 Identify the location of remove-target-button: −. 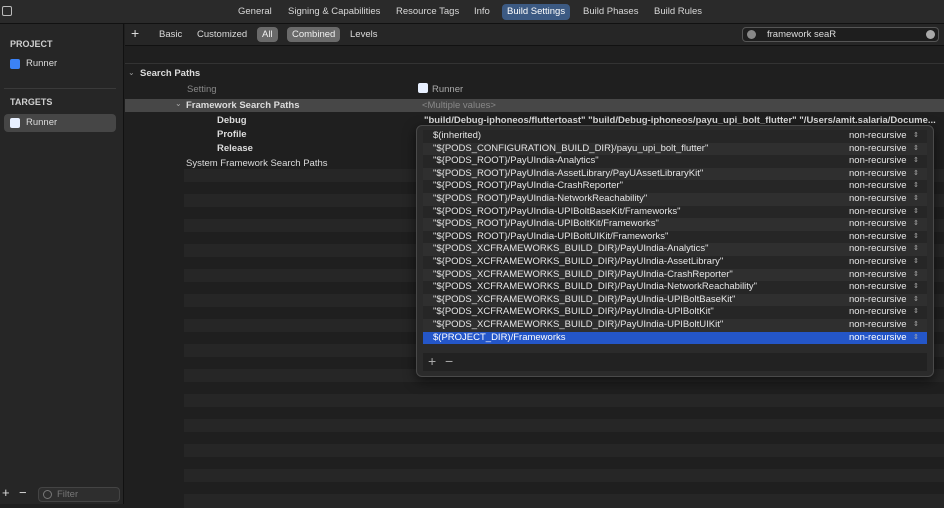
(23, 492).